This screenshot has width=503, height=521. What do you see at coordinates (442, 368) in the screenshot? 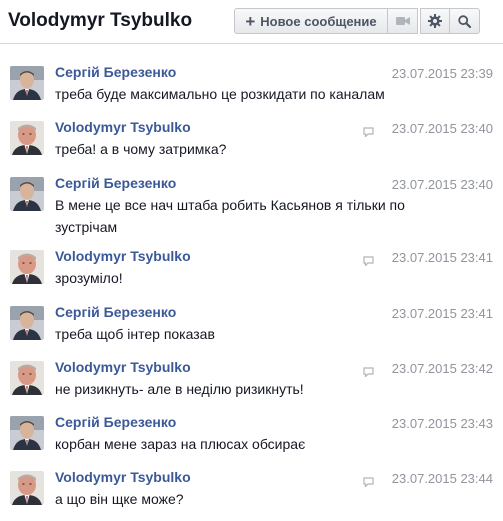
I see `message-timestamp: 23.07.2015 23:42` at bounding box center [442, 368].